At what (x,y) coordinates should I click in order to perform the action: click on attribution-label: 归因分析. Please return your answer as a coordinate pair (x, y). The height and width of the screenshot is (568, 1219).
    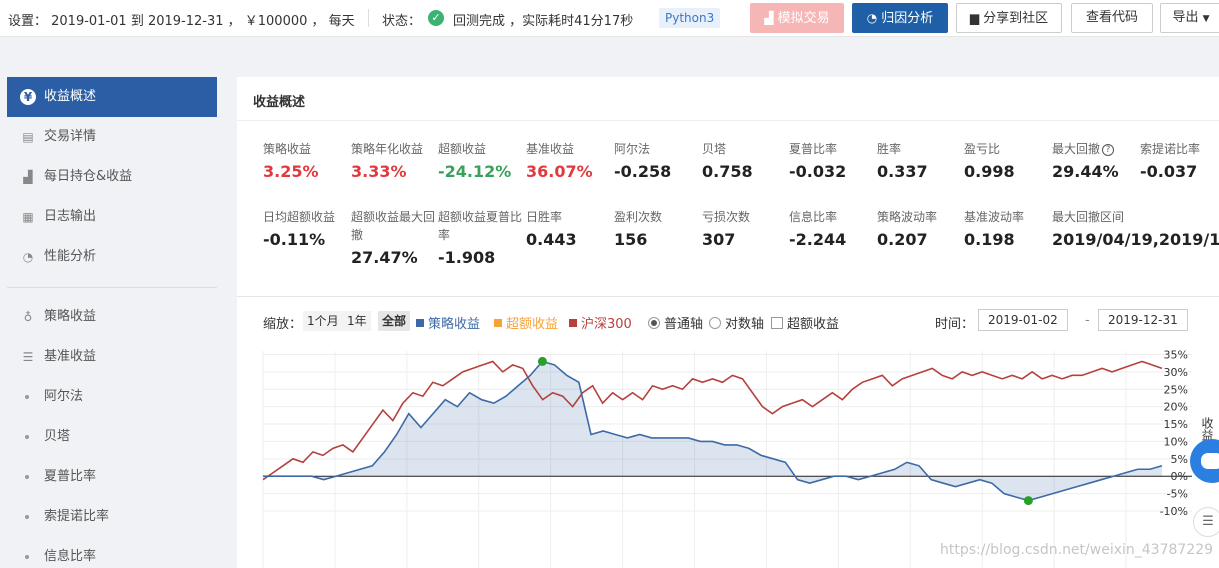
    Looking at the image, I should click on (907, 18).